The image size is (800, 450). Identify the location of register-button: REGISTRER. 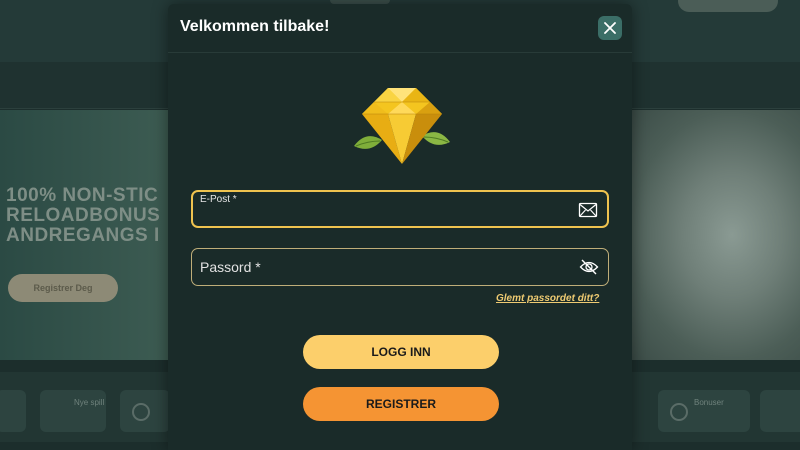
(401, 404).